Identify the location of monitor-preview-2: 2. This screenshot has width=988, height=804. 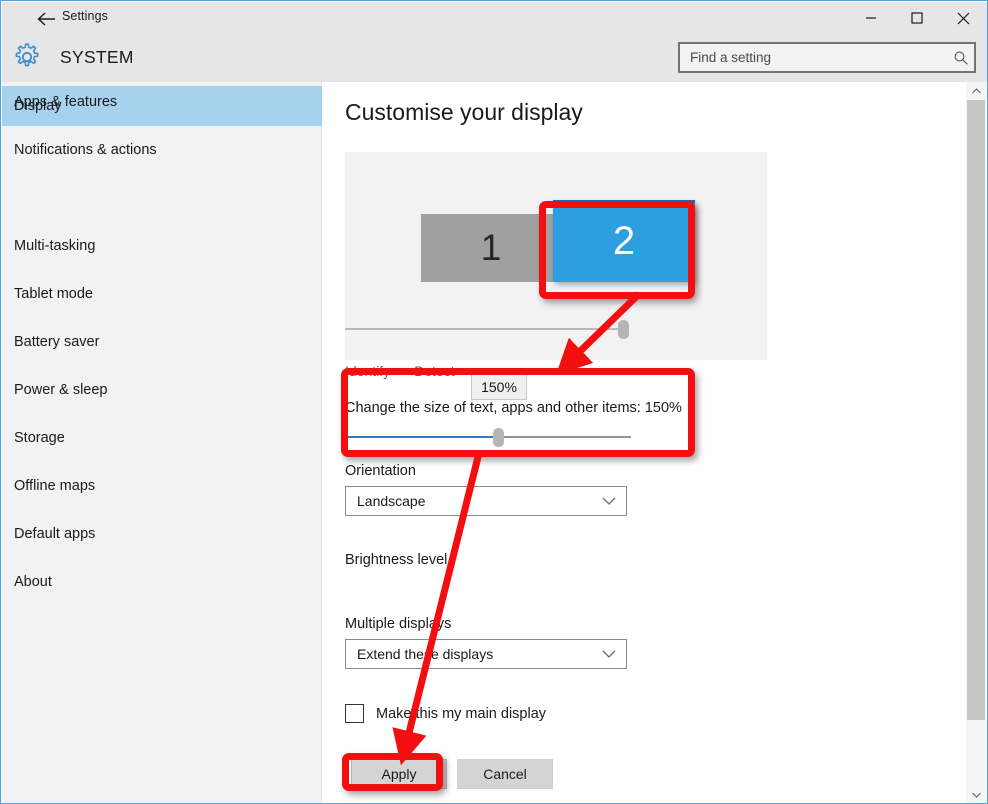
(624, 241).